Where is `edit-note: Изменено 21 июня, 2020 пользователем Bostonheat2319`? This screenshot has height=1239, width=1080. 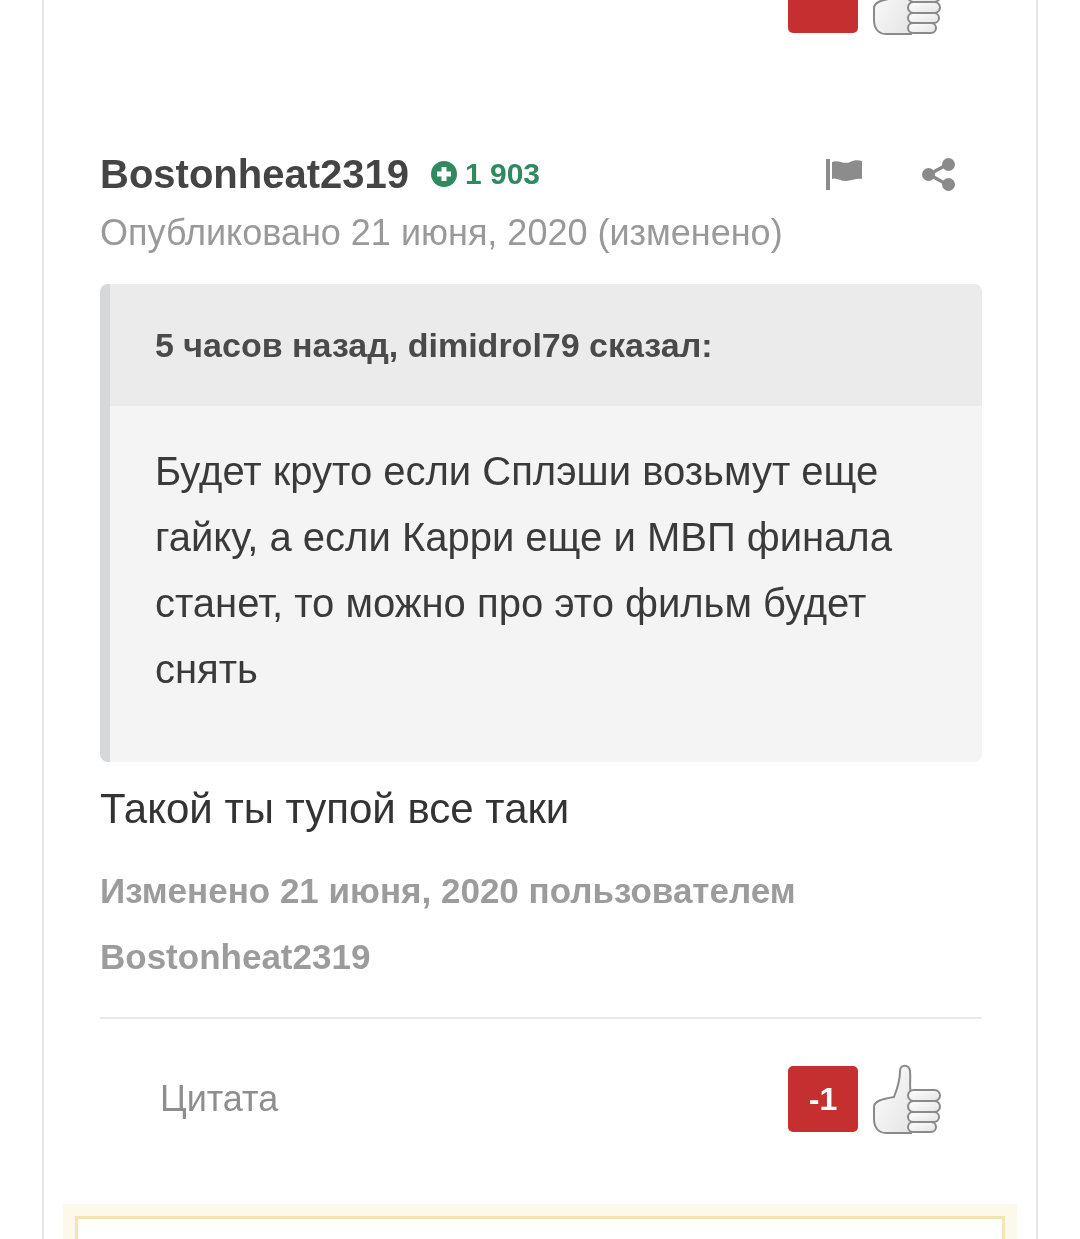
edit-note: Изменено 21 июня, 2020 пользователем Bostonheat2319 is located at coordinates (448, 924).